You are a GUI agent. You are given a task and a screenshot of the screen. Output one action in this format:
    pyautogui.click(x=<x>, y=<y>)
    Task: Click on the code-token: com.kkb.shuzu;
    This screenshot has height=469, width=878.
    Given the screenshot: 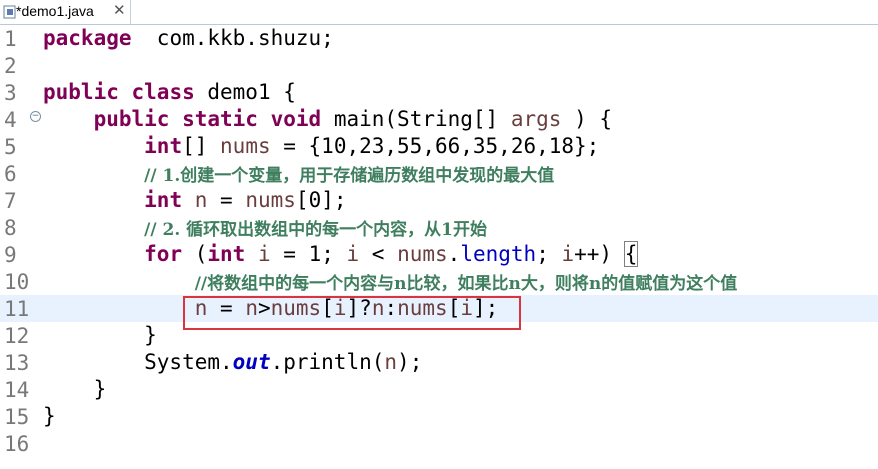 What is the action you would take?
    pyautogui.click(x=232, y=38)
    